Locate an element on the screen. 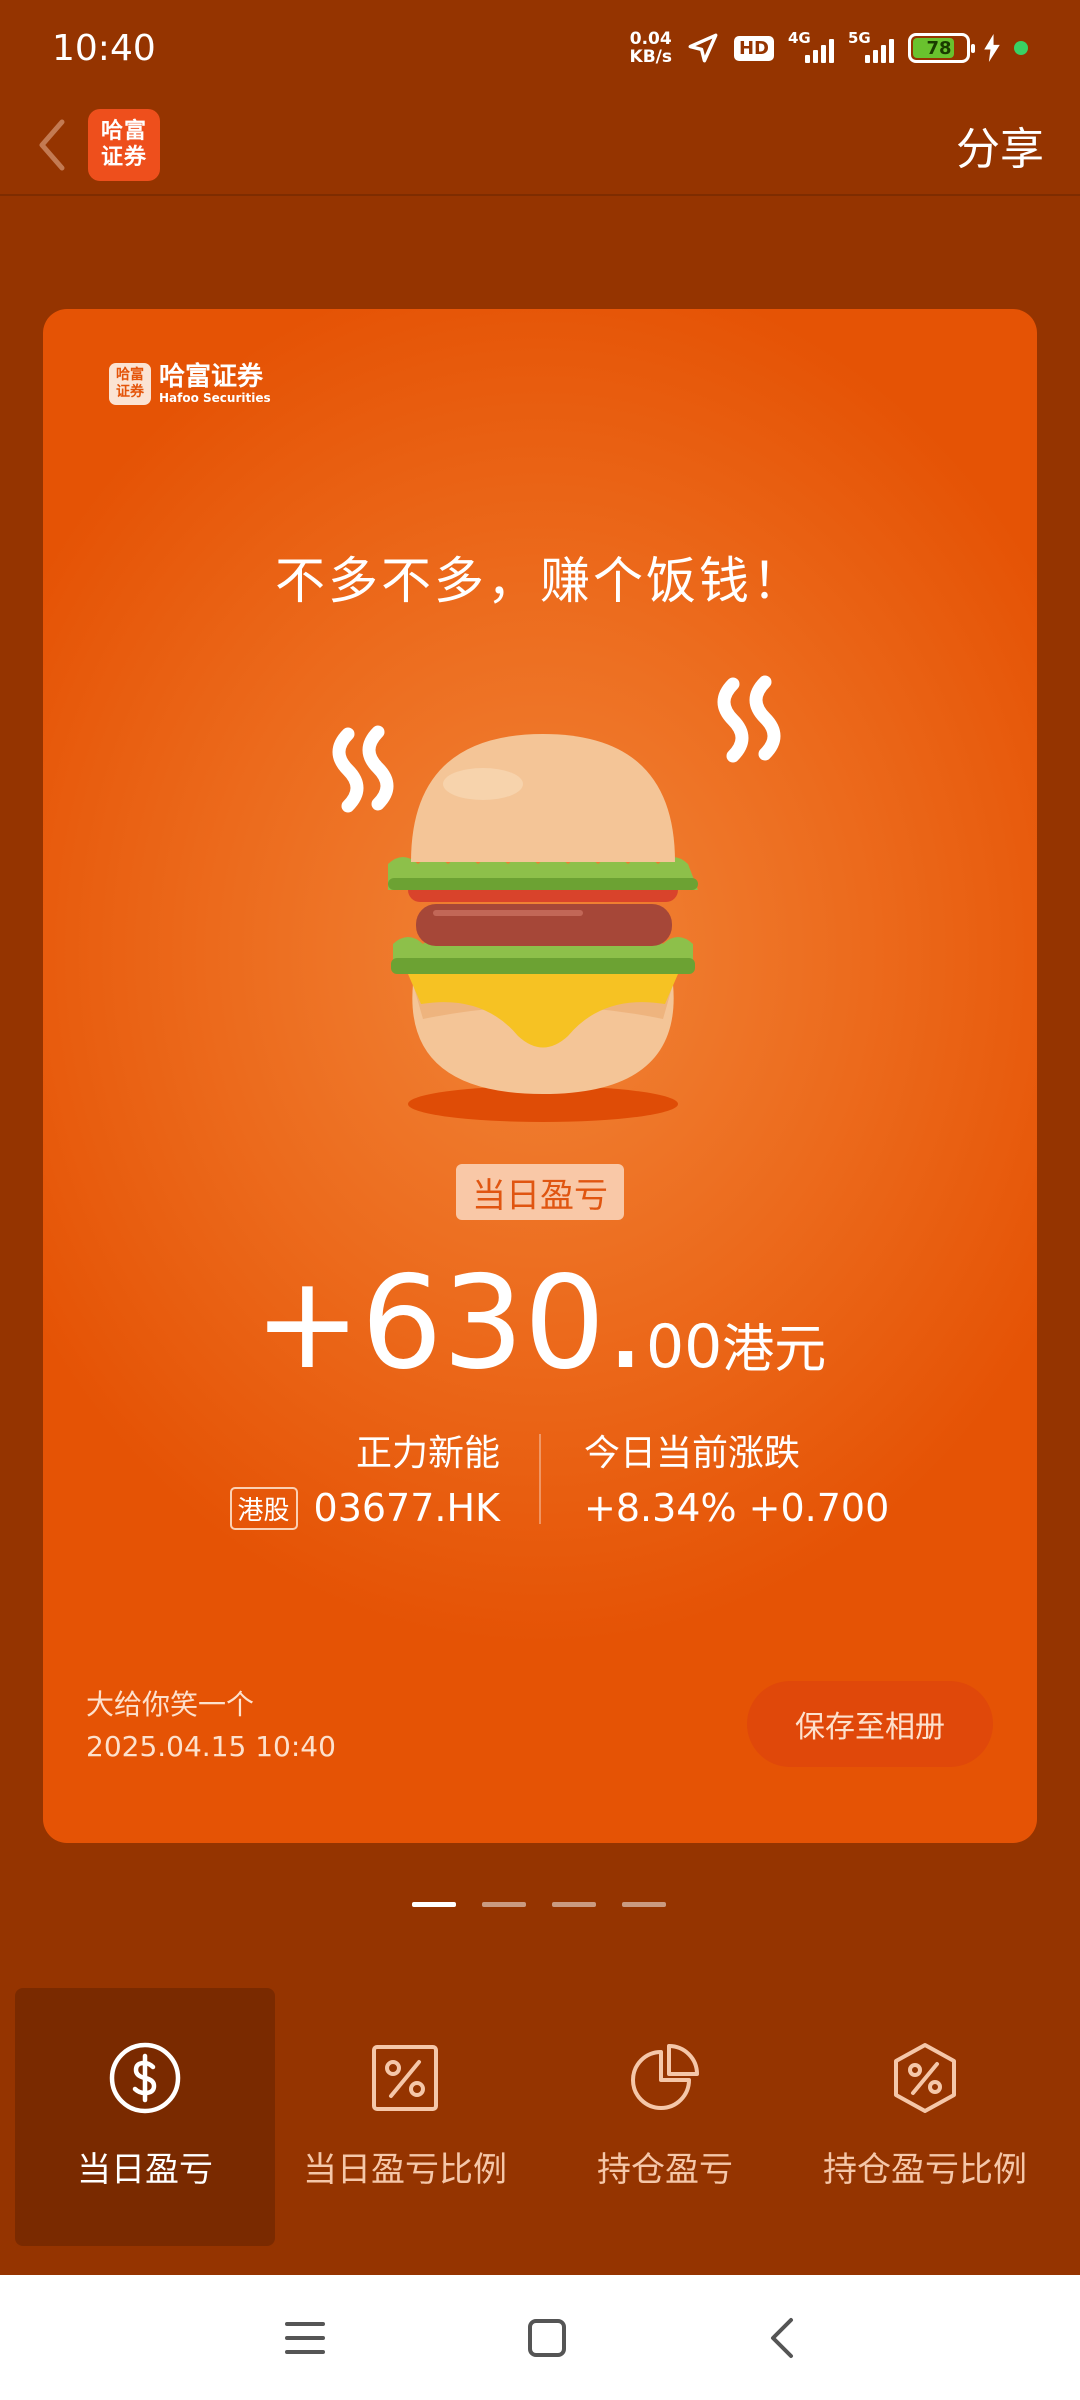 This screenshot has width=1080, height=2400. burger-illustration is located at coordinates (556, 898).